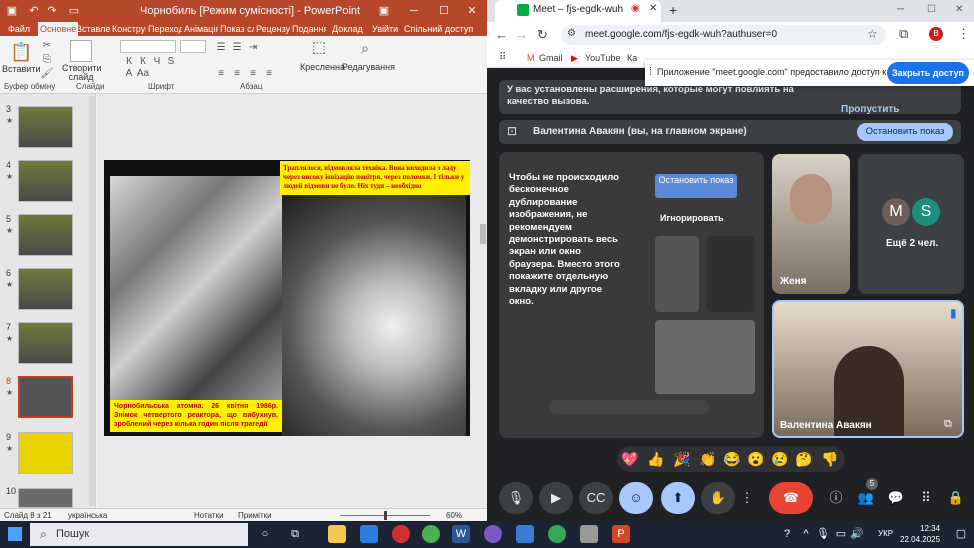  Describe the element at coordinates (653, 8) in the screenshot. I see `close-tab-icon: ✕` at that location.